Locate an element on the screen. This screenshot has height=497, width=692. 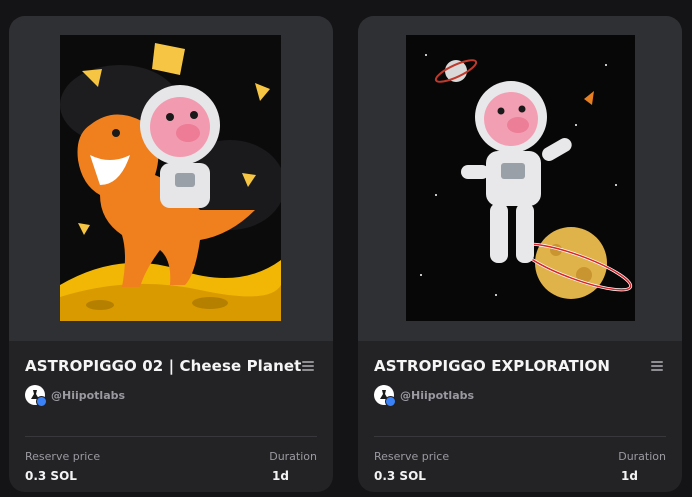
title-row: ASTROPIGGO 02 | Cheese Planet is located at coordinates (171, 368).